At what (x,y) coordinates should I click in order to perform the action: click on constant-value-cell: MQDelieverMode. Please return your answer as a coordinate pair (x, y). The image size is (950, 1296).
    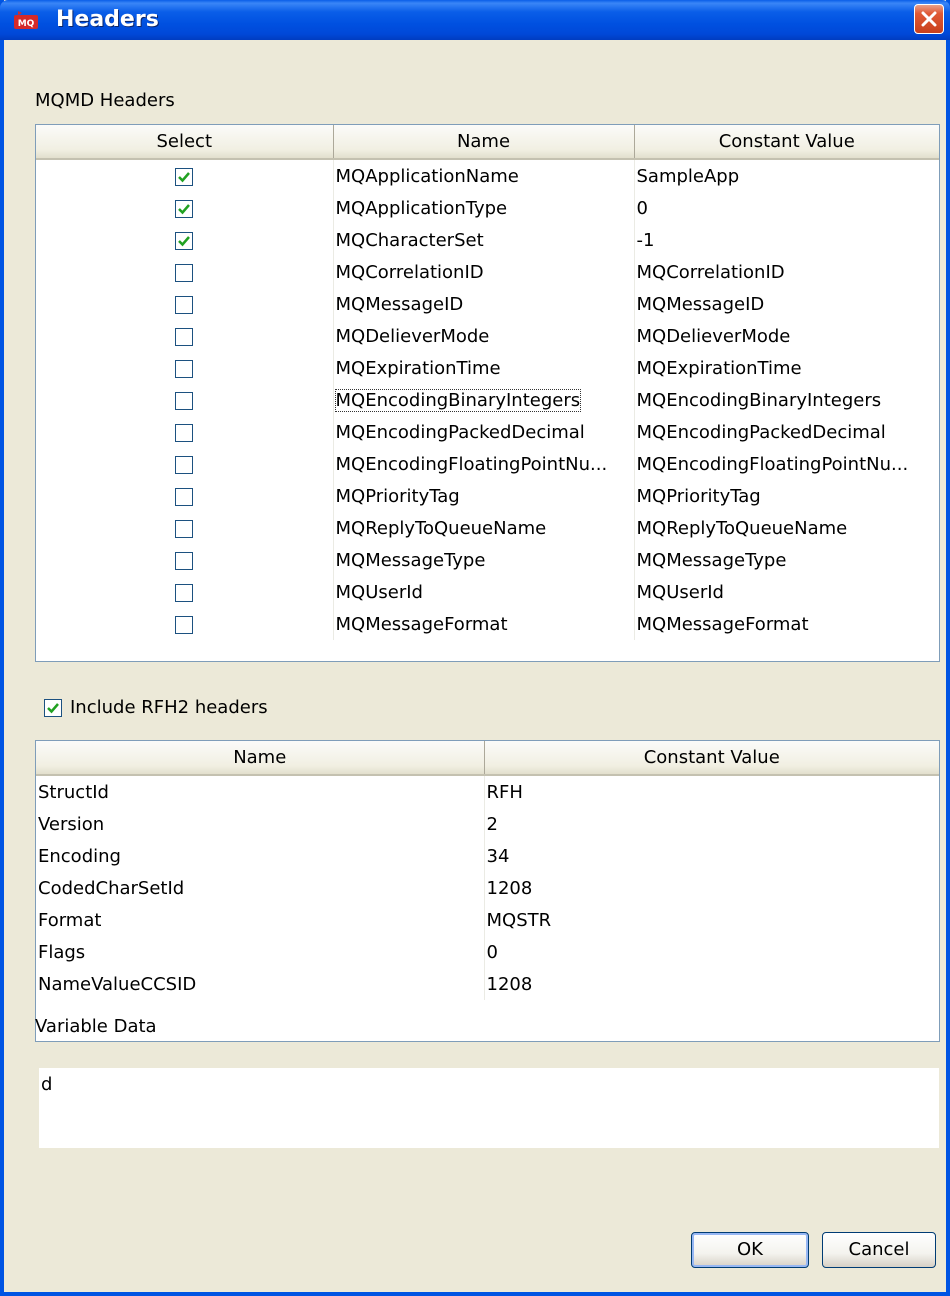
    Looking at the image, I should click on (786, 336).